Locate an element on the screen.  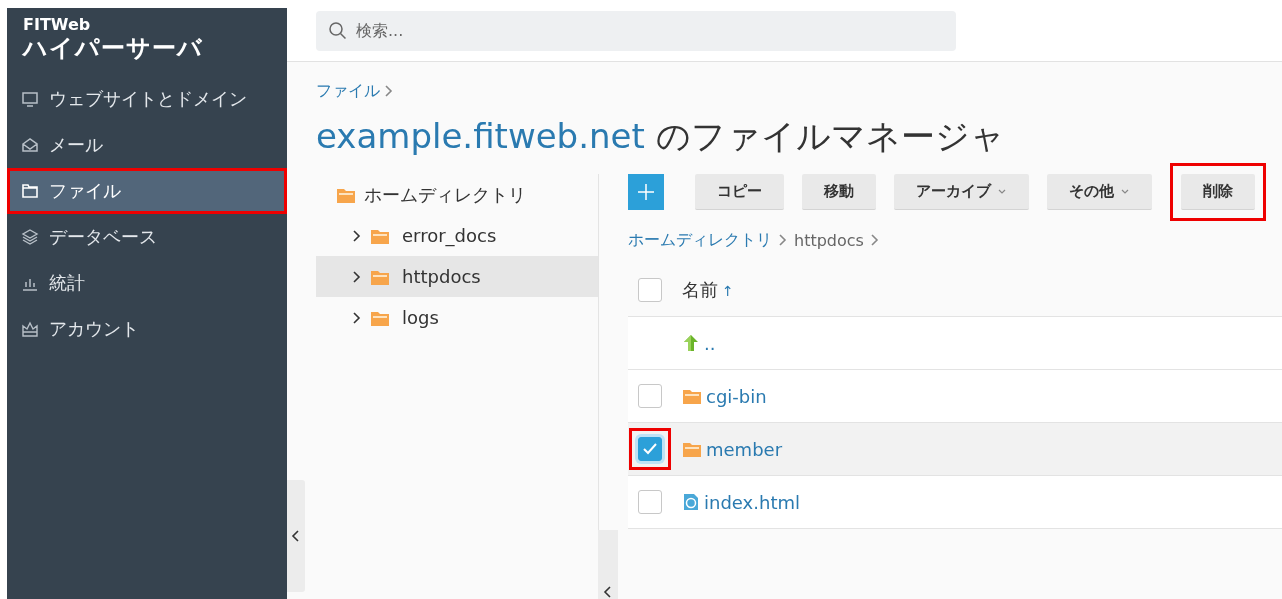
add-button is located at coordinates (646, 192).